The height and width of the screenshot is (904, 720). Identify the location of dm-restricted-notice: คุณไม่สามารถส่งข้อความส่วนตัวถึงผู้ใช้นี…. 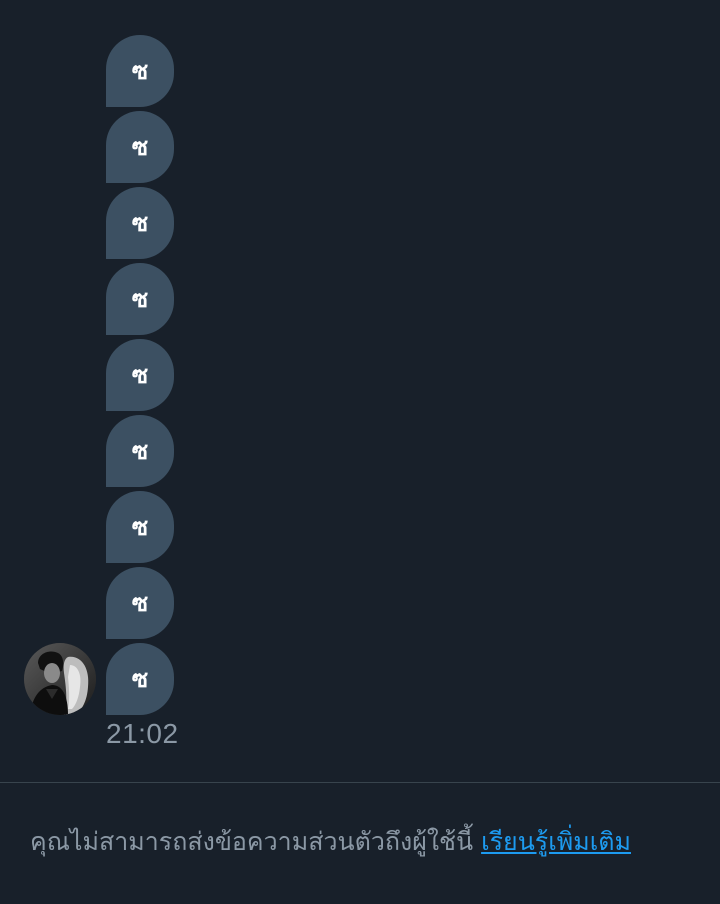
(370, 842).